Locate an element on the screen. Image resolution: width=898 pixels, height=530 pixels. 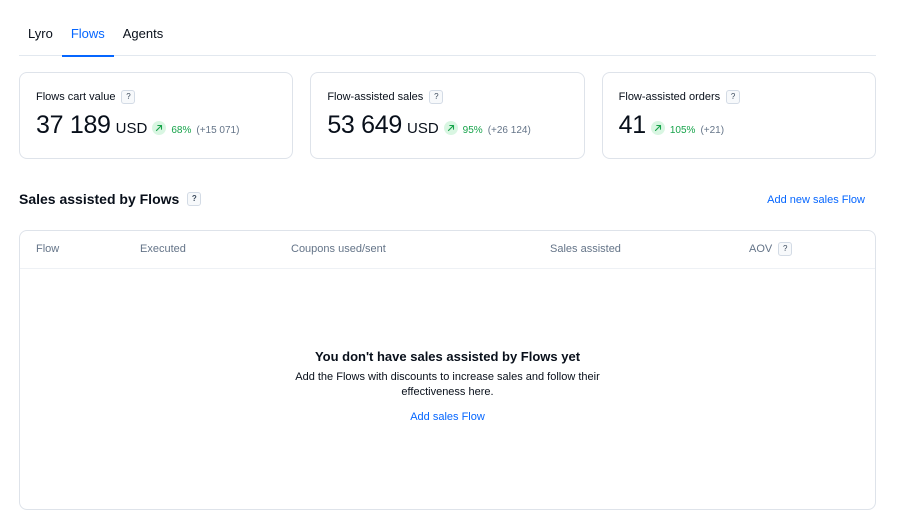
stat-label-text: Flow-assisted orders is located at coordinates (669, 97).